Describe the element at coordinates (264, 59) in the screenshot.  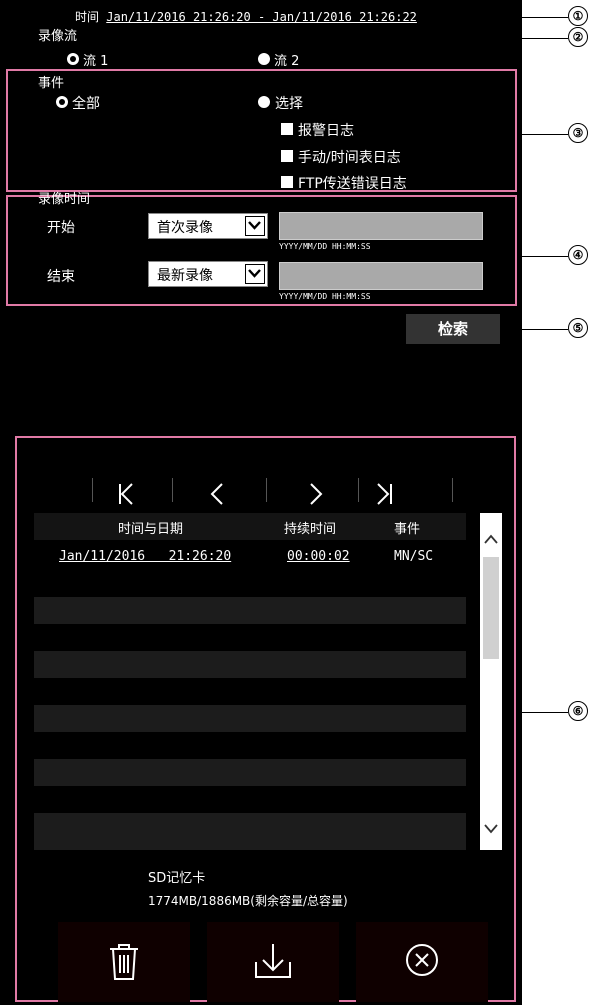
I see `stream-2-radio` at that location.